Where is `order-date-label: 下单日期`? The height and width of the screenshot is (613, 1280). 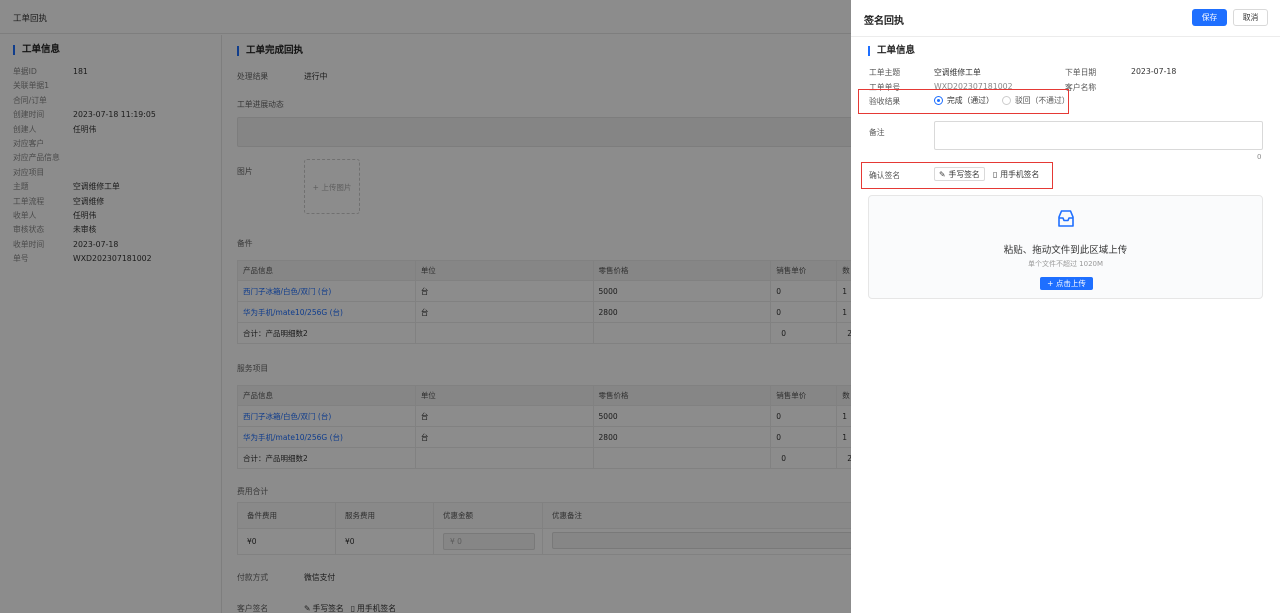 order-date-label: 下单日期 is located at coordinates (1081, 72).